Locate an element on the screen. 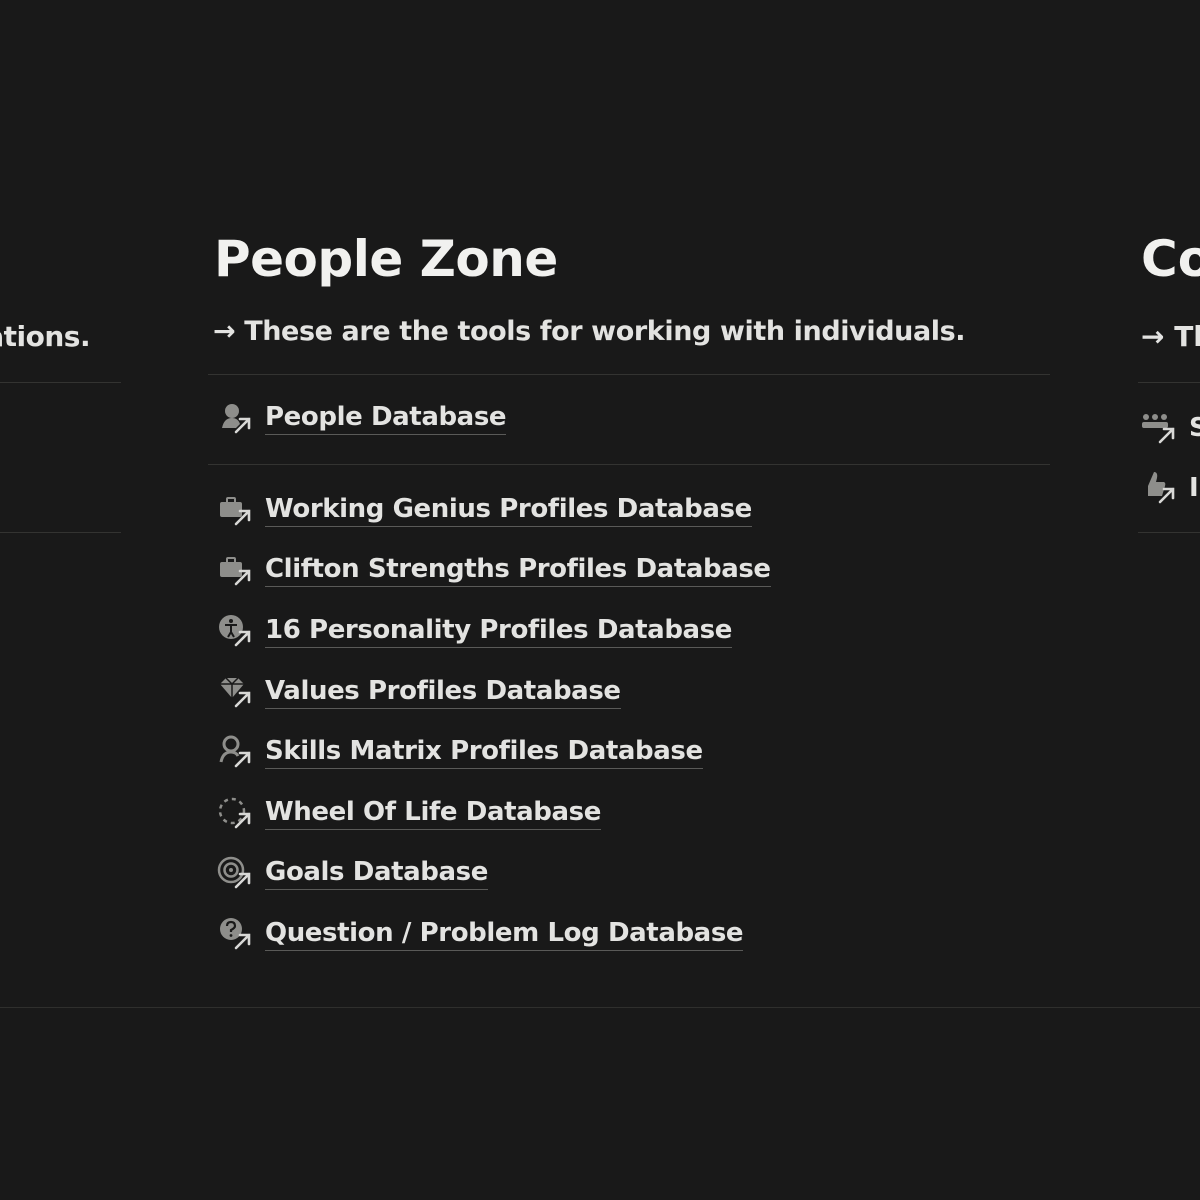  link-label: I is located at coordinates (1194, 488).